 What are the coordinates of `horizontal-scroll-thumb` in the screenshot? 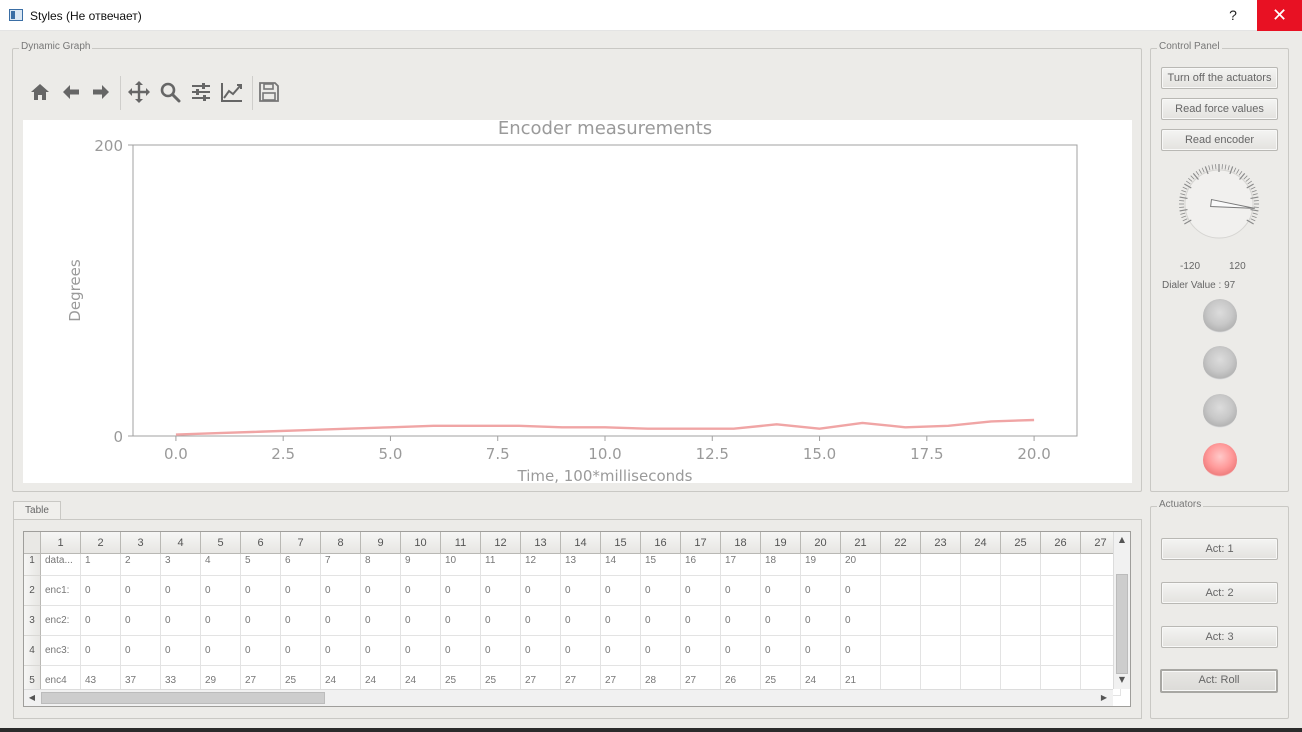 It's located at (183, 698).